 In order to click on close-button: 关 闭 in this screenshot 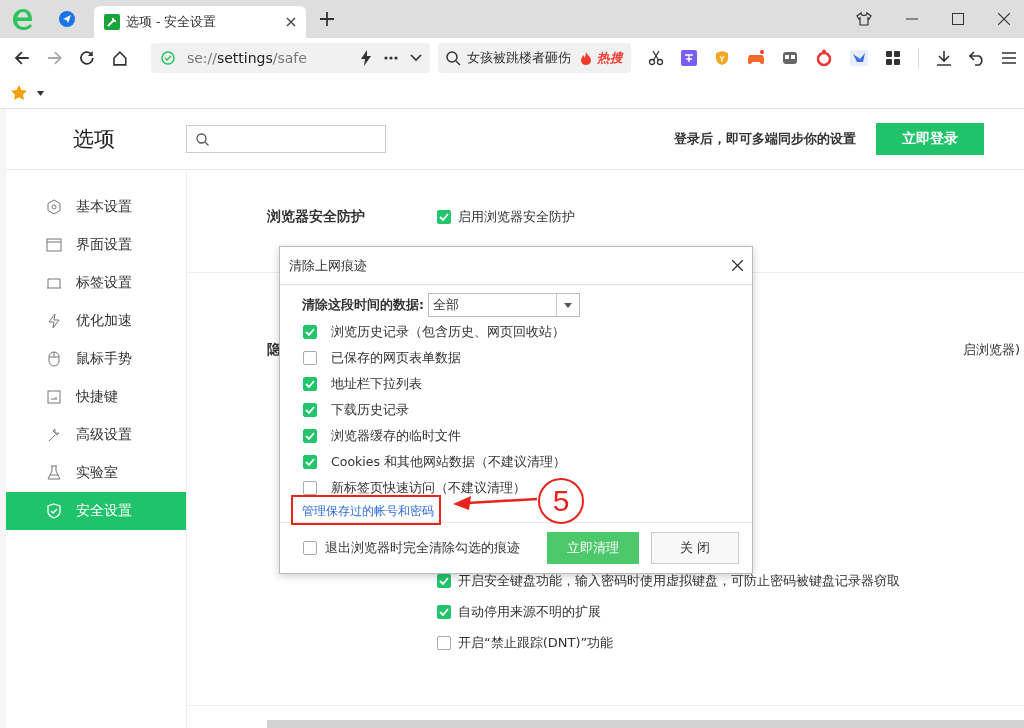, I will do `click(695, 548)`.